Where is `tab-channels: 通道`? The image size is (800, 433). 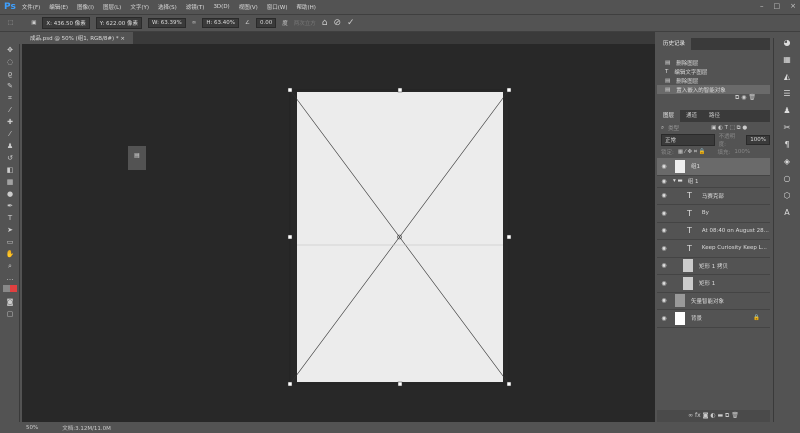 tab-channels: 通道 is located at coordinates (691, 116).